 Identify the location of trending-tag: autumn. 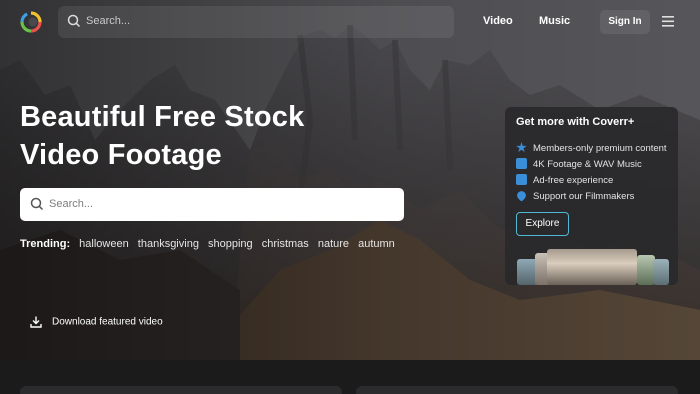
(376, 244).